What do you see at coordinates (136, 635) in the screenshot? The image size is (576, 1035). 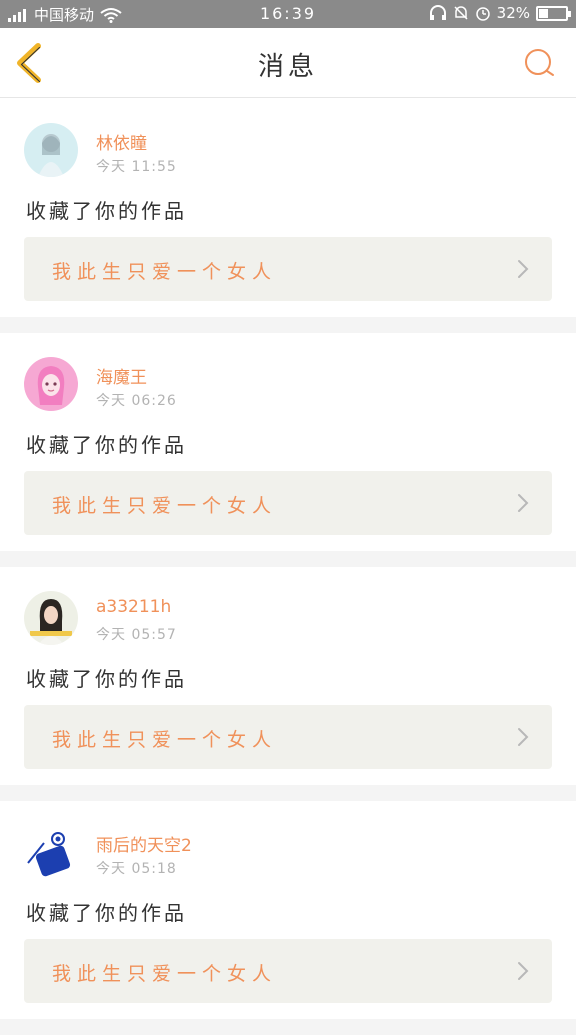 I see `timestamp: 今天 05:57` at bounding box center [136, 635].